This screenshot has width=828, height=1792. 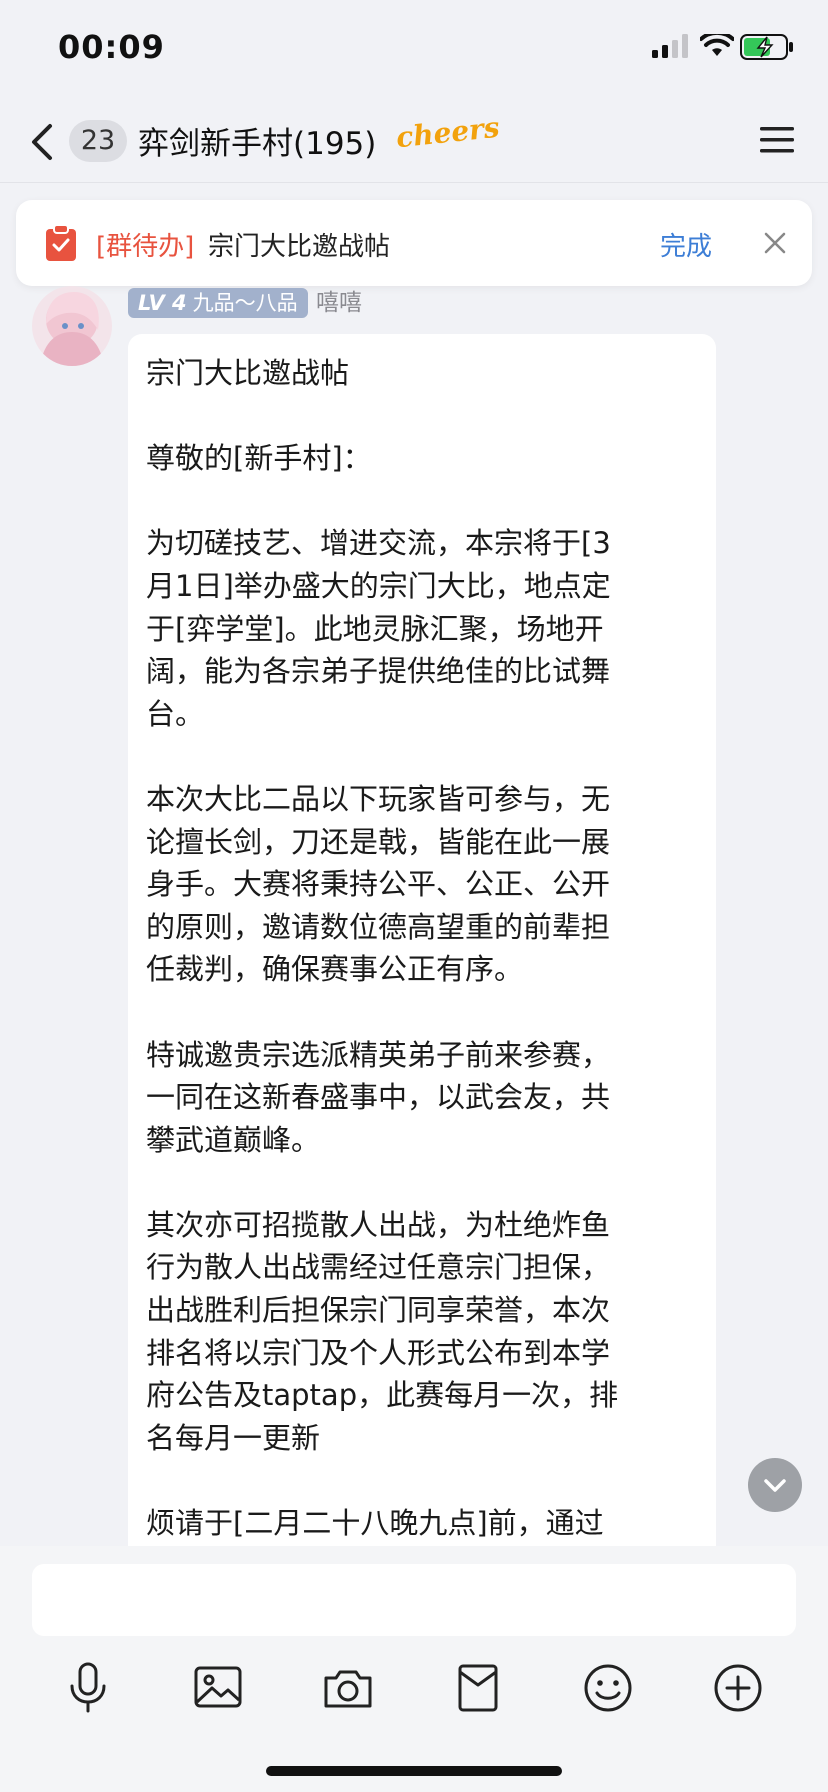 What do you see at coordinates (43, 142) in the screenshot?
I see `back-arrow-icon` at bounding box center [43, 142].